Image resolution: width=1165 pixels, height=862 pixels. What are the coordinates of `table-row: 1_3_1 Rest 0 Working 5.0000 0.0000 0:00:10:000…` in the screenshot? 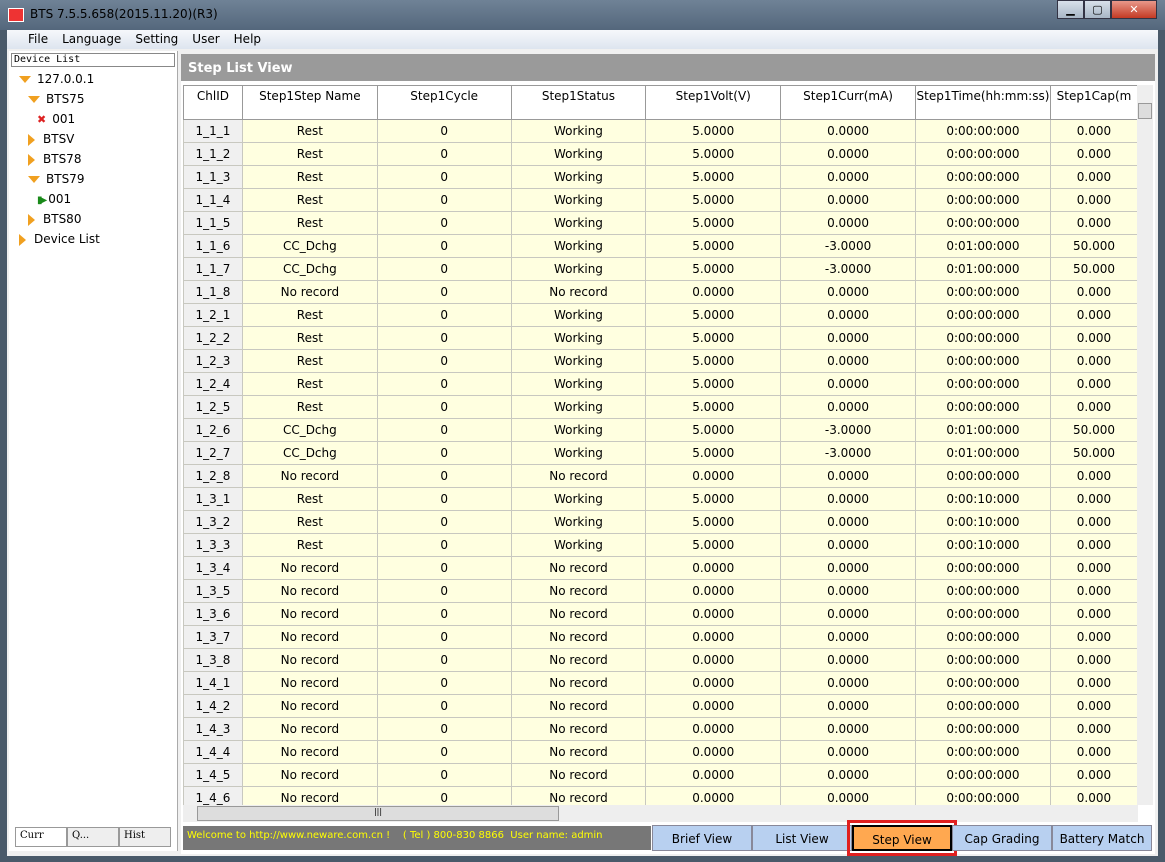 It's located at (660, 499).